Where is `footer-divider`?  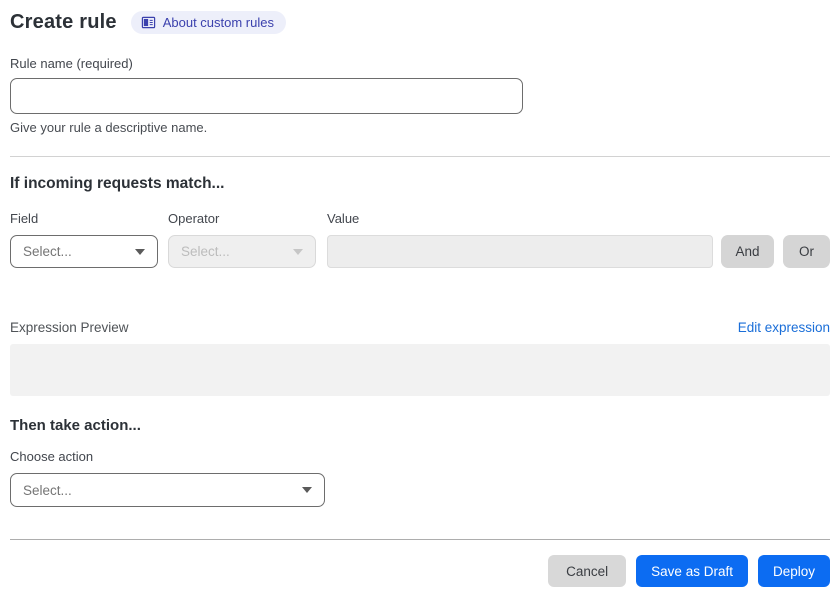
footer-divider is located at coordinates (420, 539).